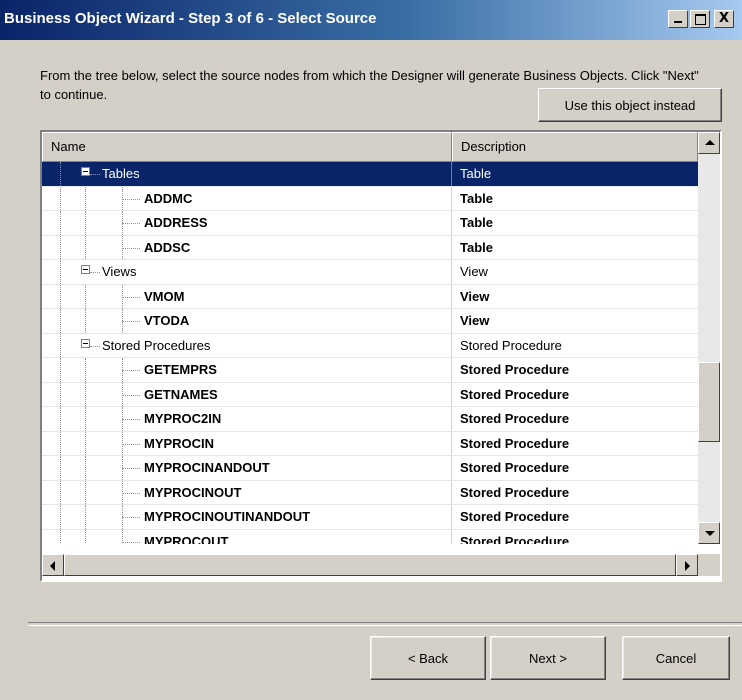 This screenshot has width=742, height=700. I want to click on vertical-scrollbar, so click(709, 338).